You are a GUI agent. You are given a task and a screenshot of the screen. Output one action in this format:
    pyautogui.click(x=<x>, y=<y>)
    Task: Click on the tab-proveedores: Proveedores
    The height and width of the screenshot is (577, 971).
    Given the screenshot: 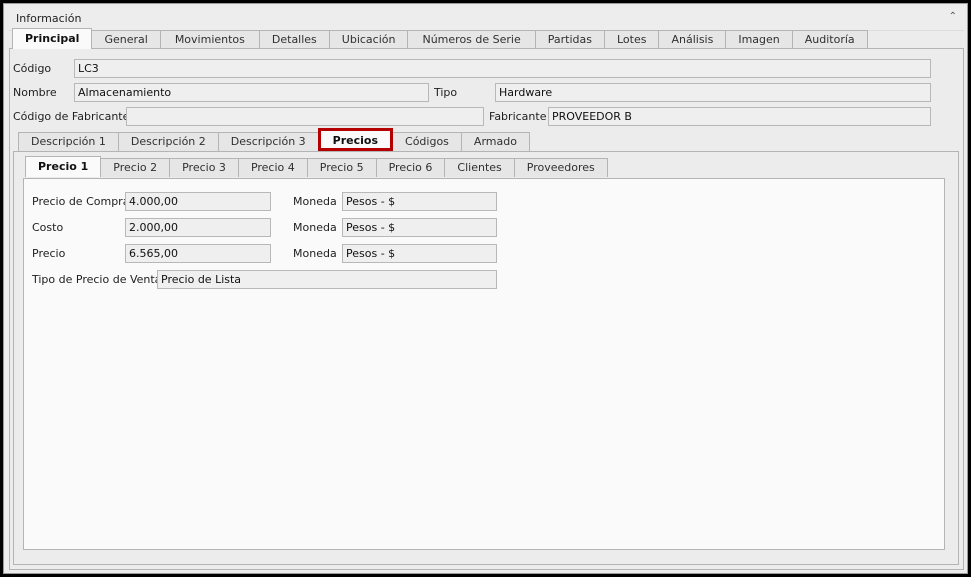 What is the action you would take?
    pyautogui.click(x=560, y=167)
    